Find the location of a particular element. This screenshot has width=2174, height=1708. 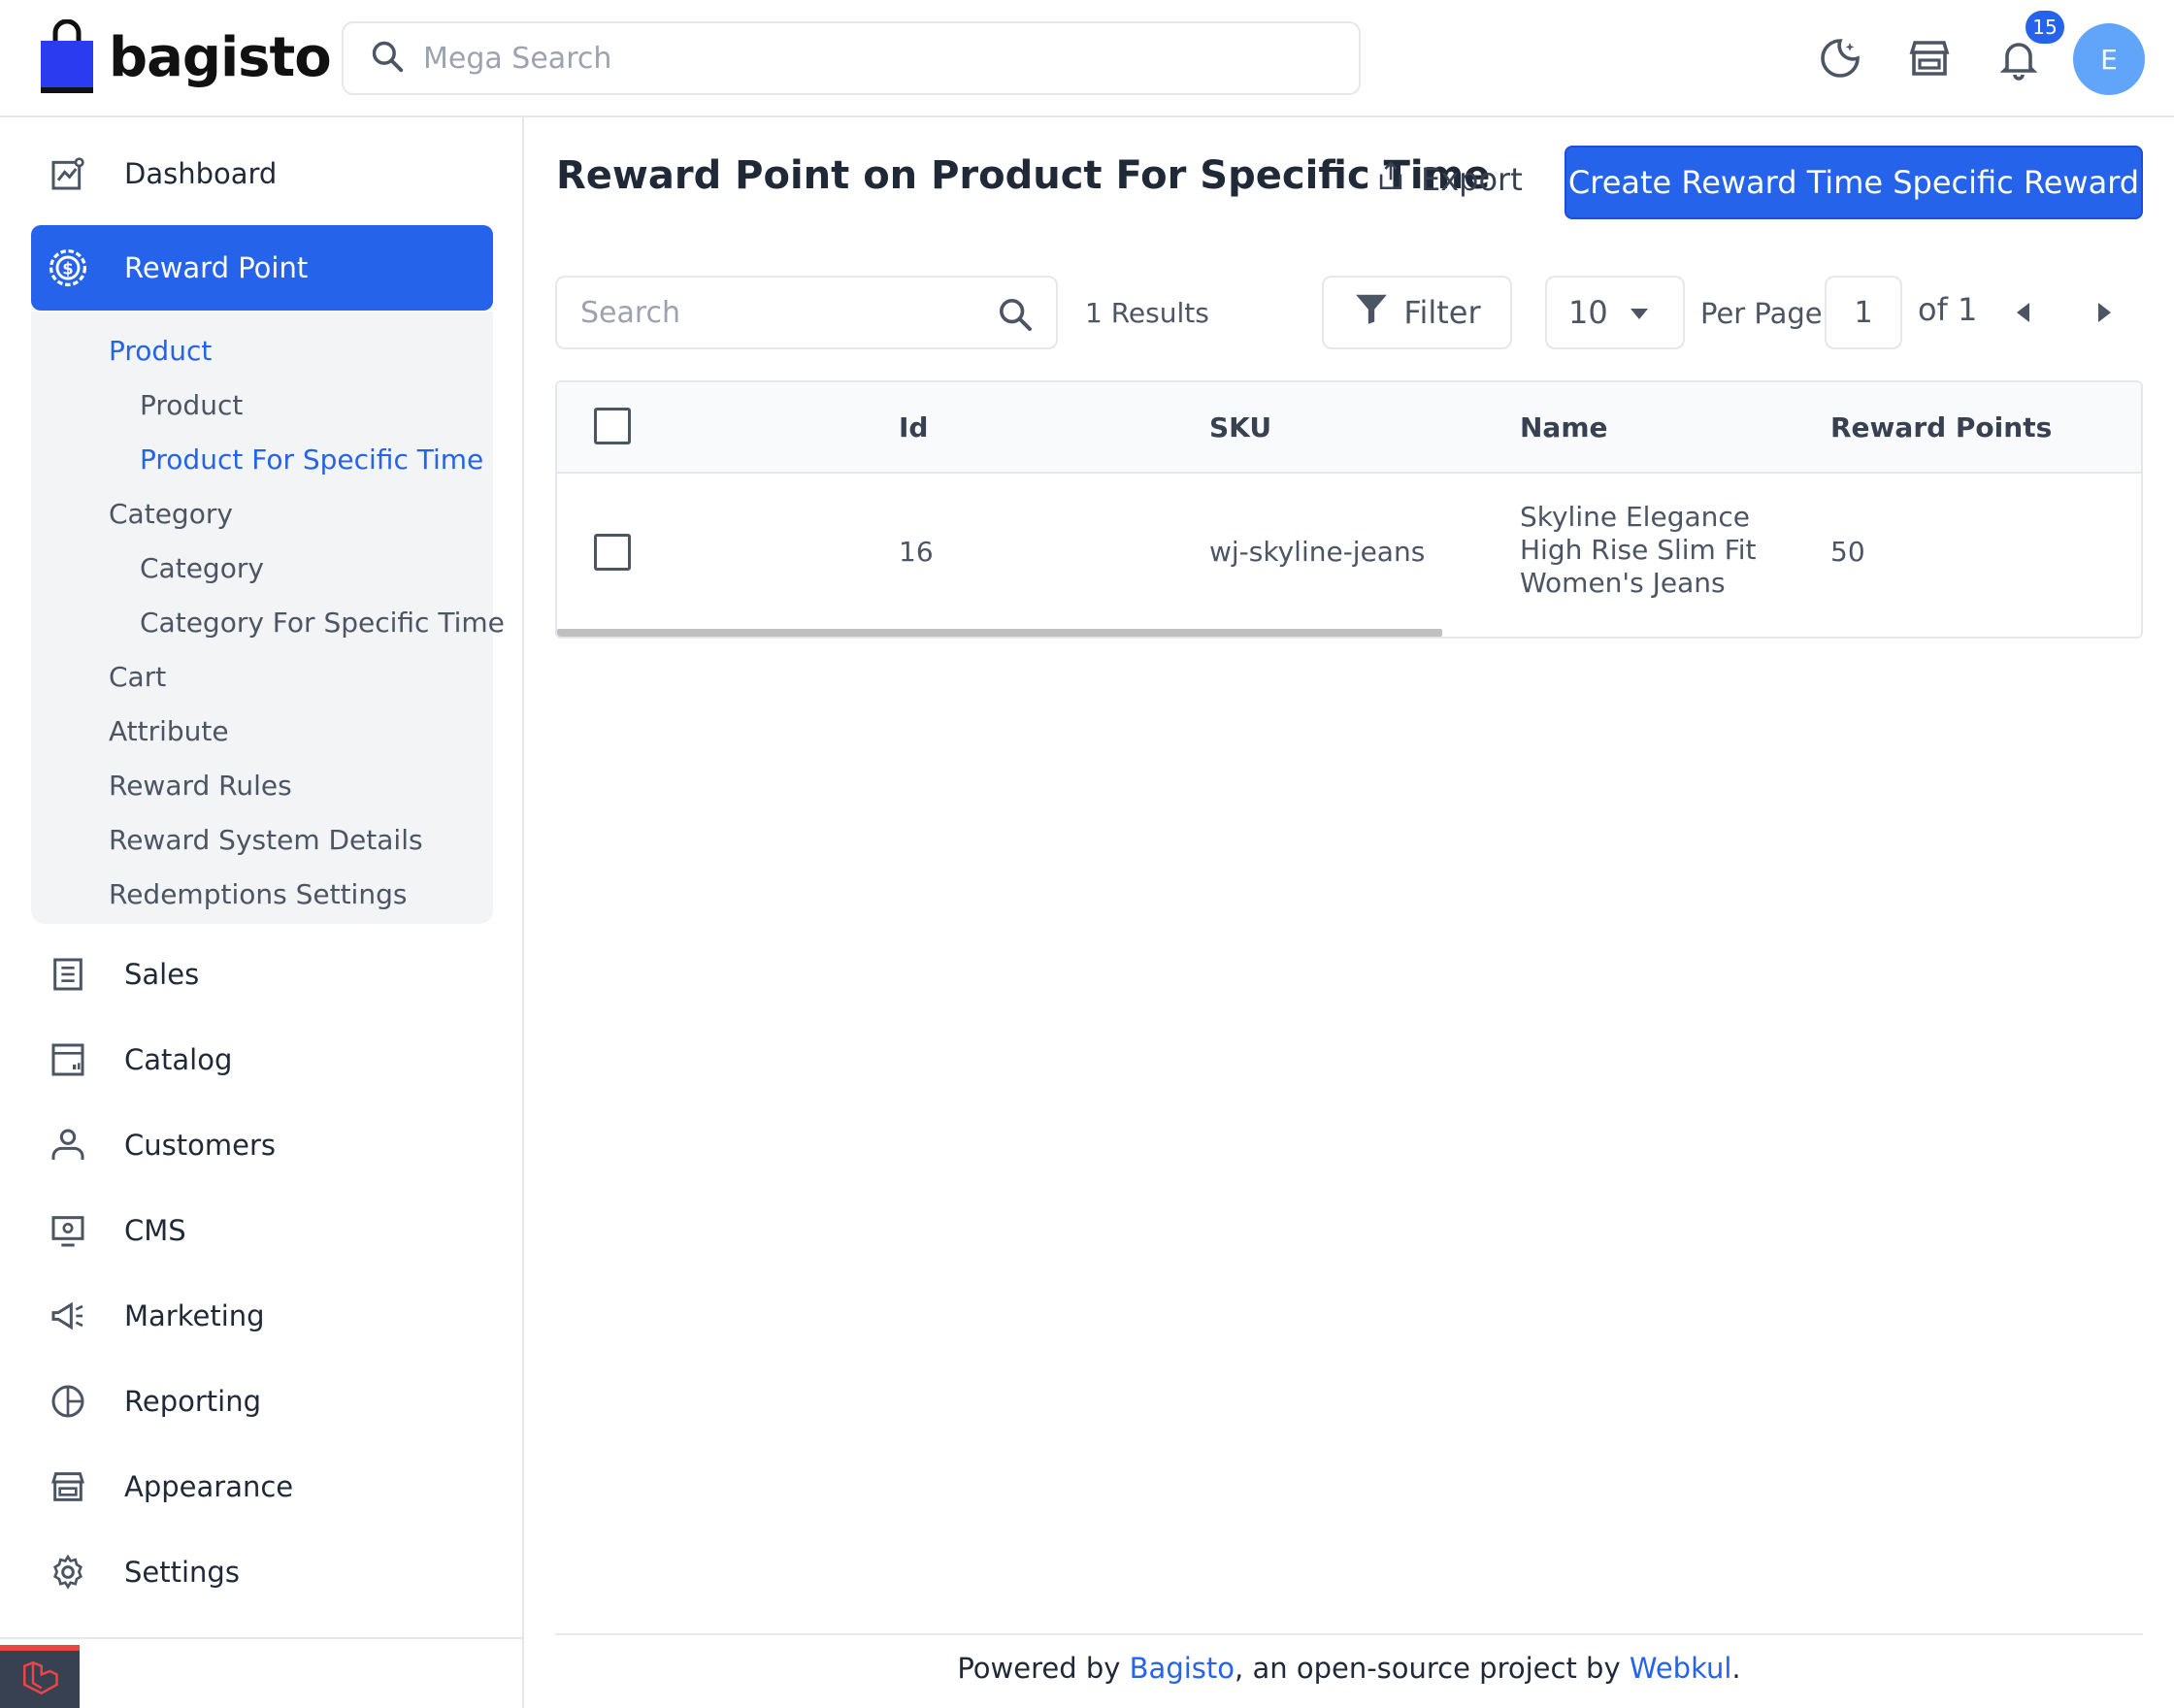

submenu-item-product-specific-time: Product For Specific Time is located at coordinates (312, 460).